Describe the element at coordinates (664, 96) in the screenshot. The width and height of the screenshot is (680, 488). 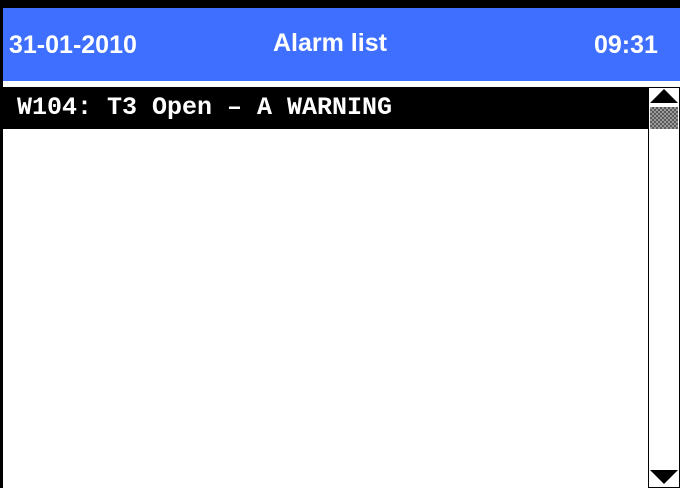
I see `scroll-up-arrow-icon` at that location.